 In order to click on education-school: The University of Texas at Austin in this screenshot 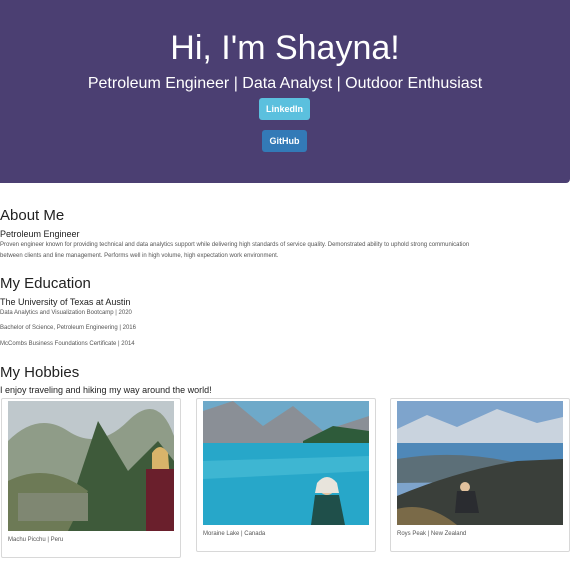, I will do `click(65, 302)`.